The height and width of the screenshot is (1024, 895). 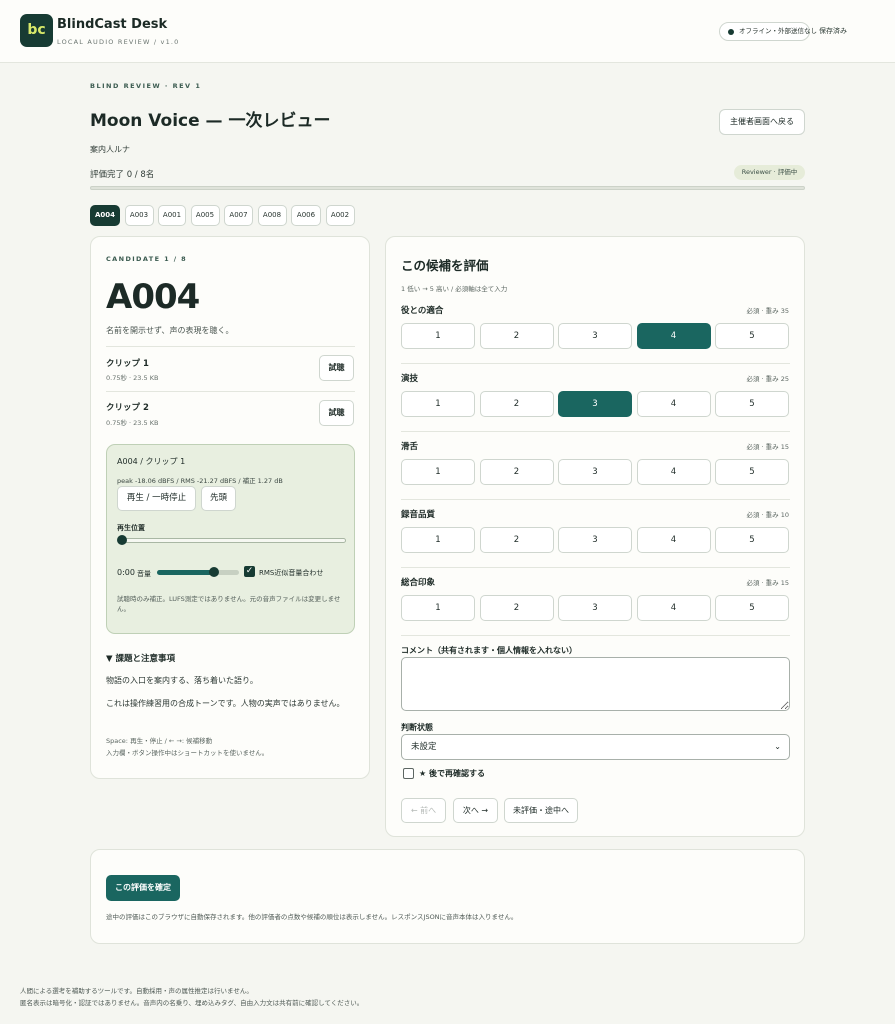 What do you see at coordinates (105, 215) in the screenshot?
I see `candidate-tab-a004: A004` at bounding box center [105, 215].